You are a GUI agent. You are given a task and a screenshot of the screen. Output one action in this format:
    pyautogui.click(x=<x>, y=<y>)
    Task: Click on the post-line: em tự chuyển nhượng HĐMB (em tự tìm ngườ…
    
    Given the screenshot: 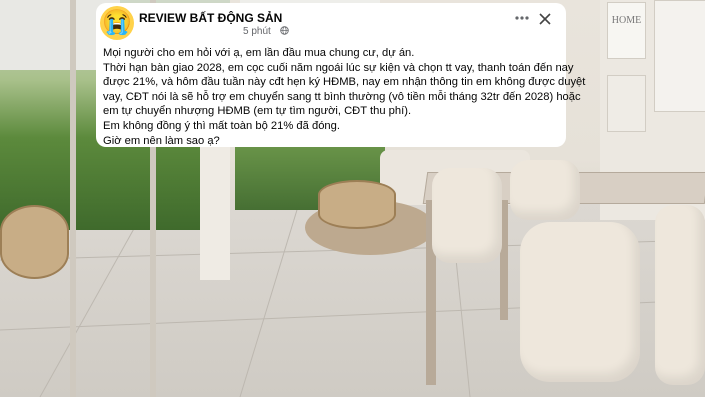 What is the action you would take?
    pyautogui.click(x=257, y=111)
    